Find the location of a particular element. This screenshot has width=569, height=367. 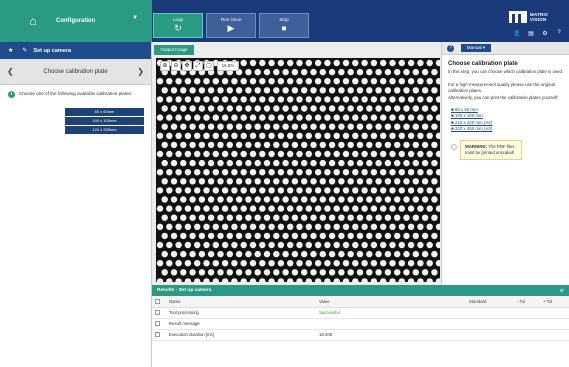

chevron-left-icon: ❮ is located at coordinates (10, 71).